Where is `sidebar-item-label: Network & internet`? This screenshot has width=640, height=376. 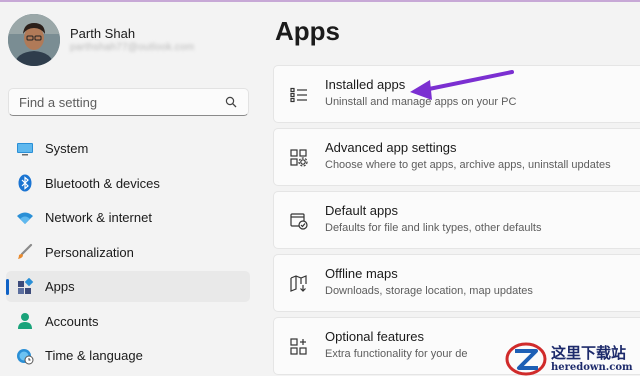
sidebar-item-label: Network & internet is located at coordinates (98, 217).